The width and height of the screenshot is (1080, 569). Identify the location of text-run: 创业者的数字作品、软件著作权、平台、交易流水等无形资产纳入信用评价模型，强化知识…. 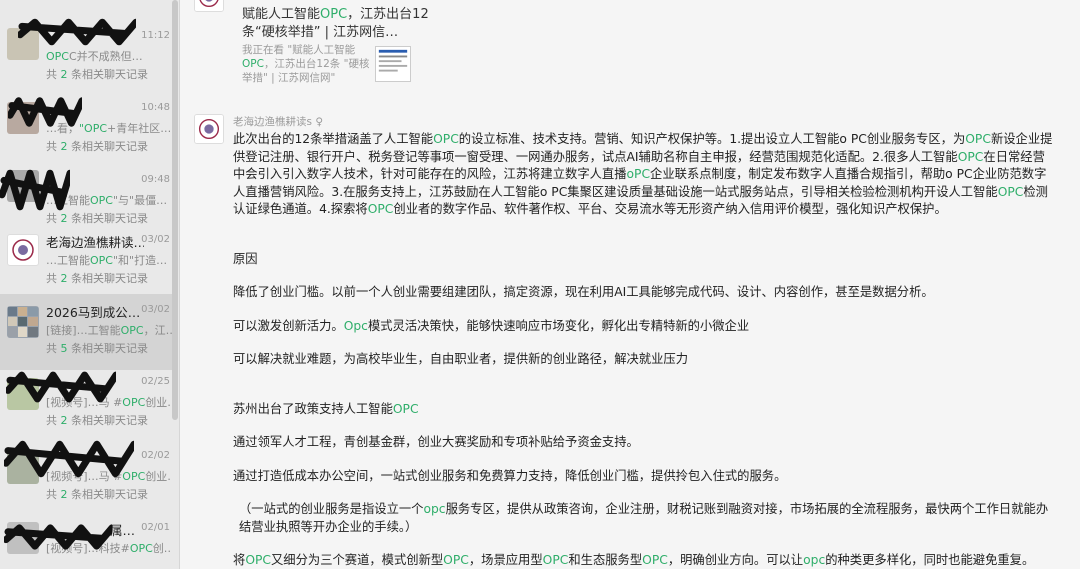
(670, 209).